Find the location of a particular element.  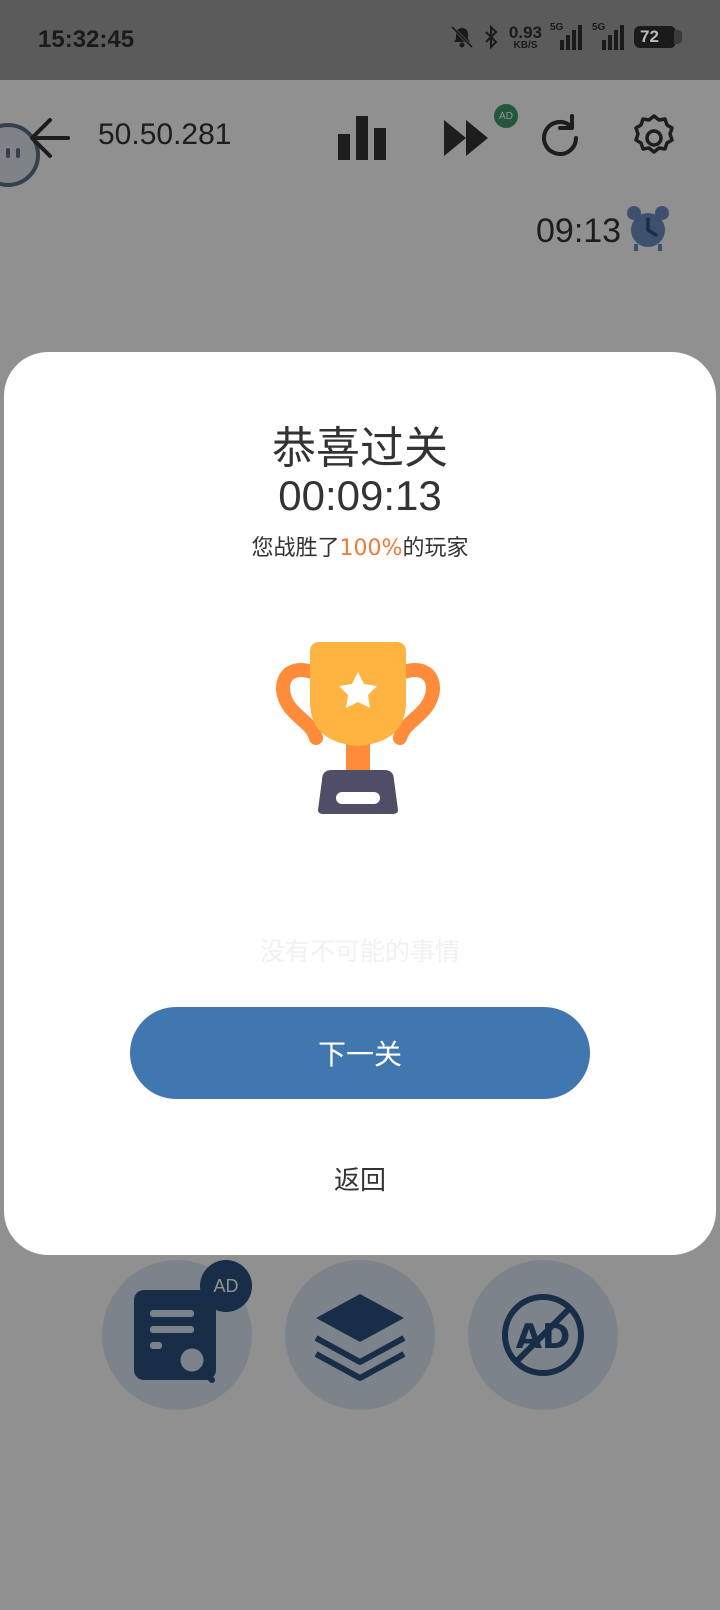

beat-suffix: 的玩家 is located at coordinates (435, 548).